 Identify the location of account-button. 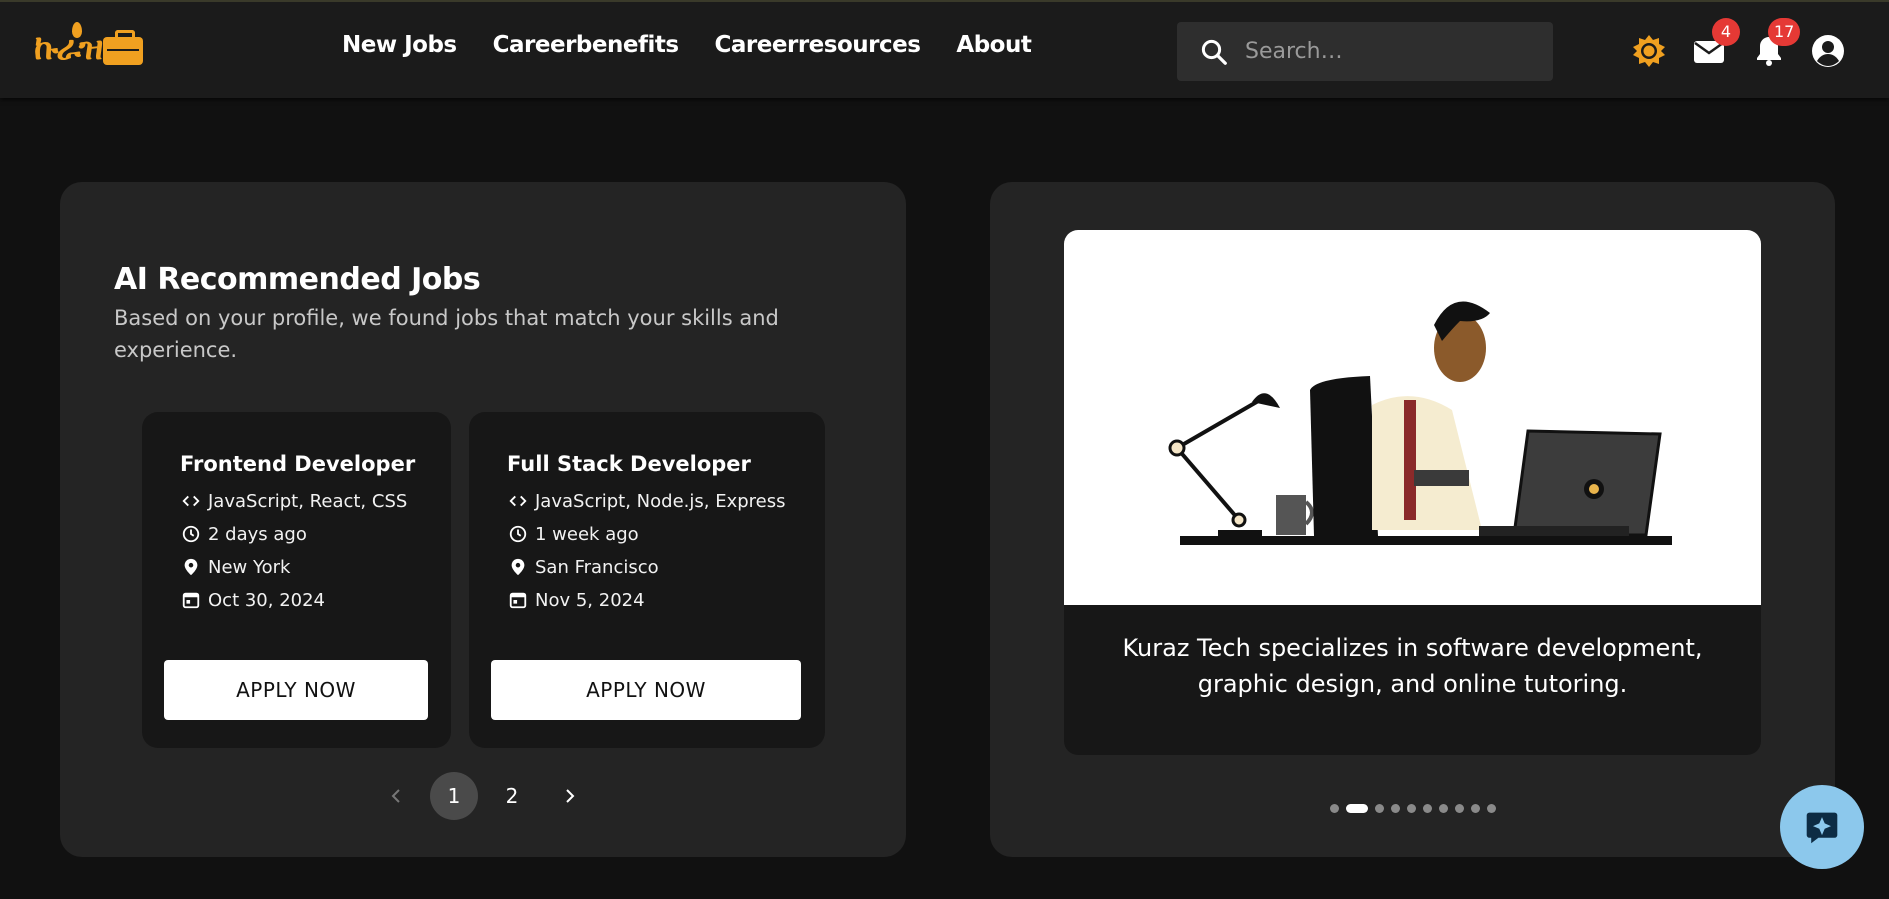
(1828, 51).